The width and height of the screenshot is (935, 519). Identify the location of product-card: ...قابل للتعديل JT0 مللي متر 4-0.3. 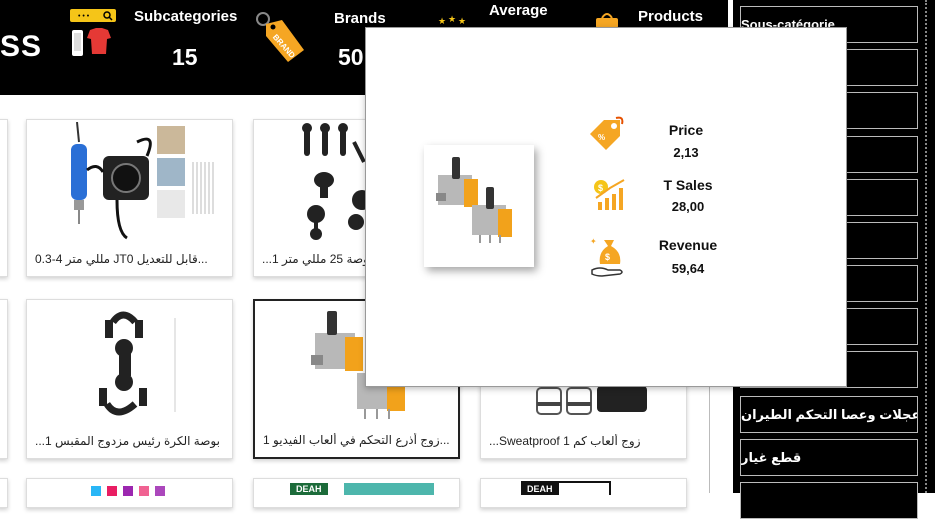
(129, 198).